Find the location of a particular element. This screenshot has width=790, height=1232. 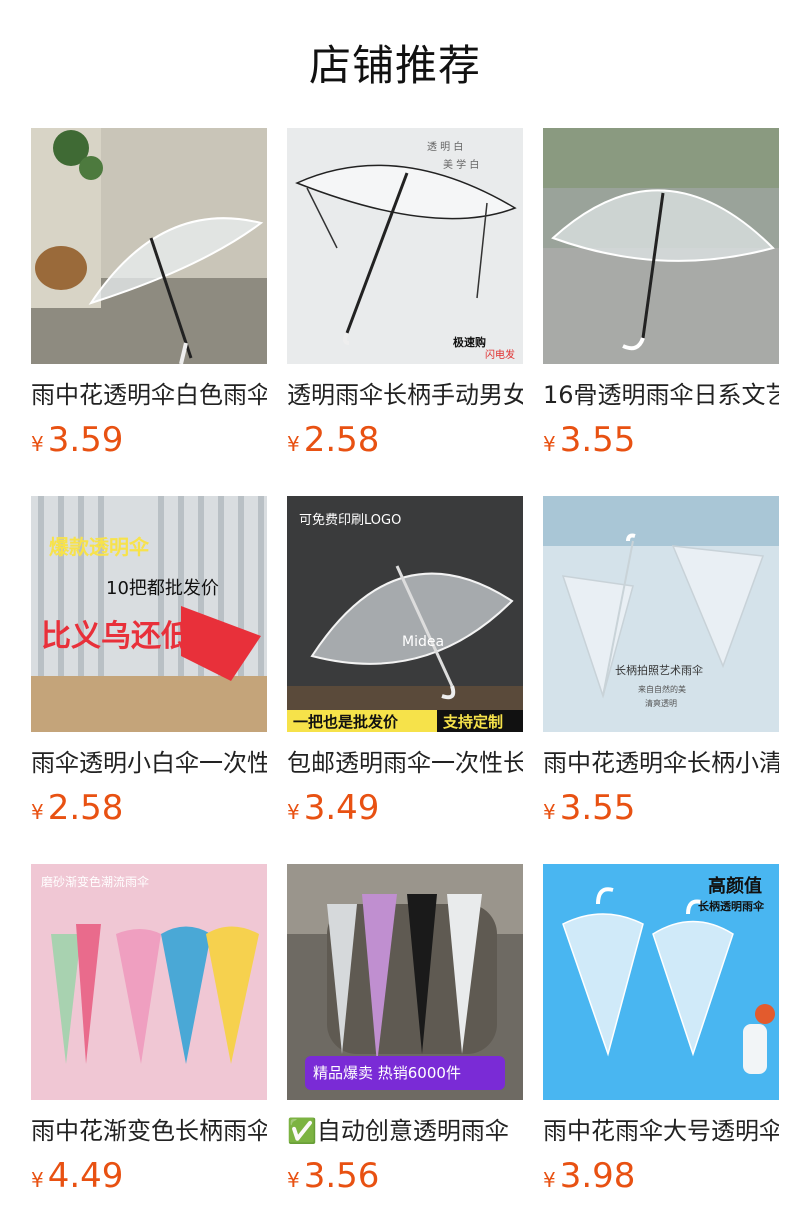

product-card: 爆款透明伞 10把都批发价 比义乌还低 雨伞透明小白伞一次性 ¥2.58 is located at coordinates (149, 663).